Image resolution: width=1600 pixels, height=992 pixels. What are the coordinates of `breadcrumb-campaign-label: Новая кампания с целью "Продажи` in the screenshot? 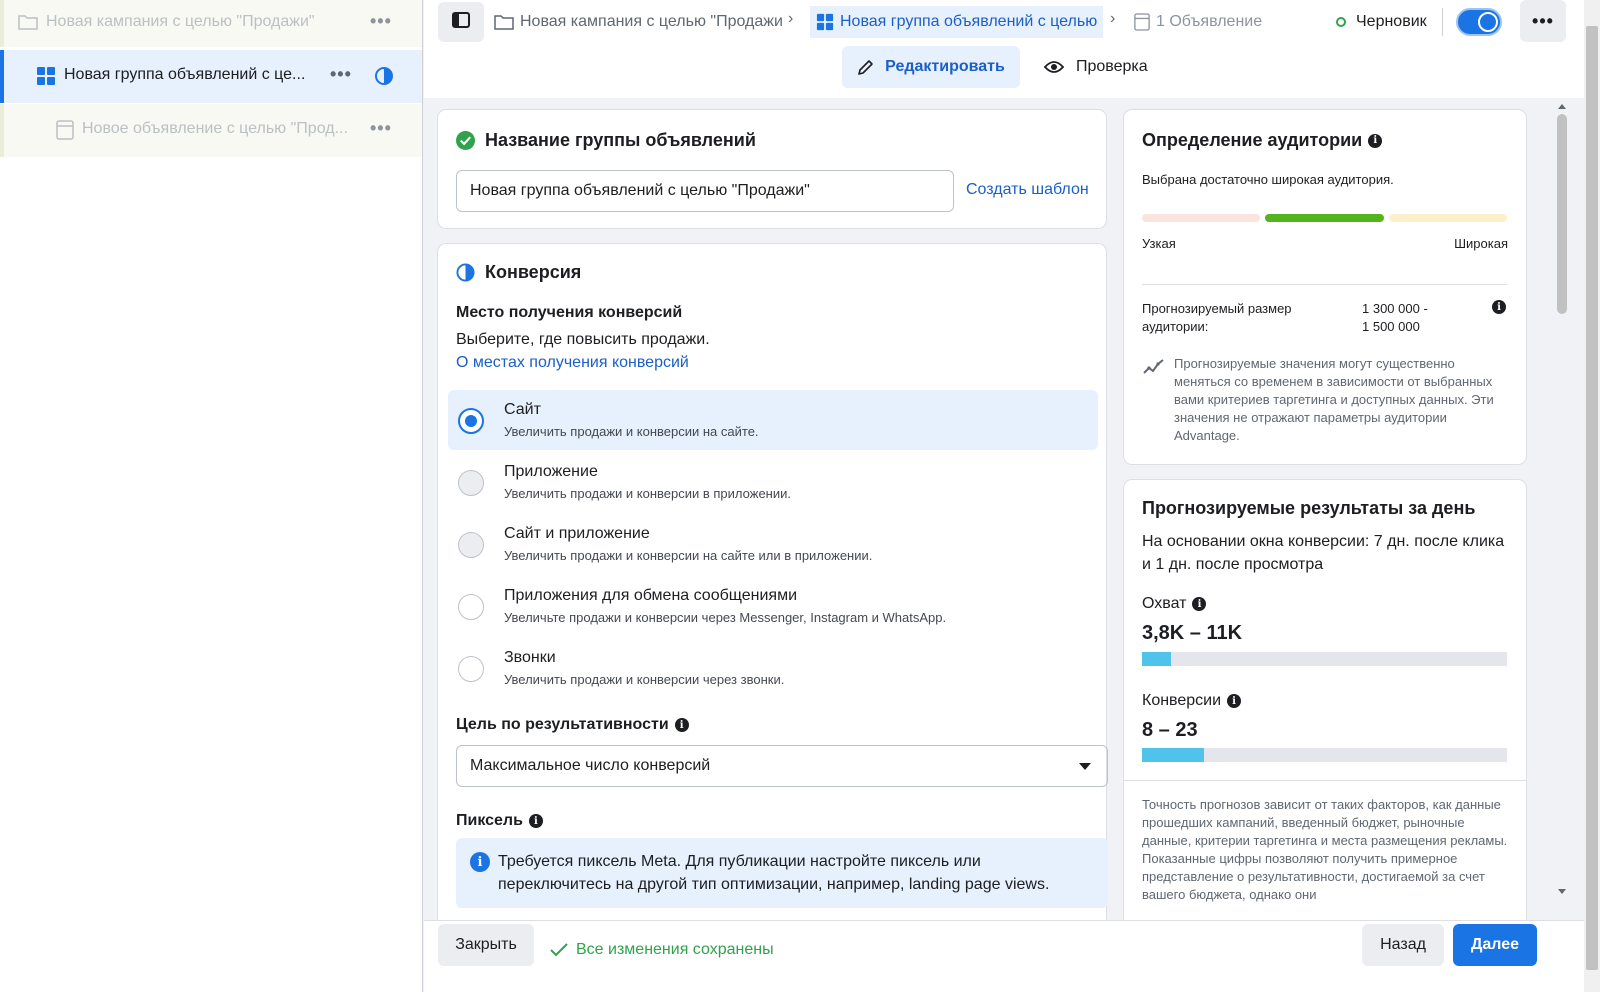 It's located at (651, 21).